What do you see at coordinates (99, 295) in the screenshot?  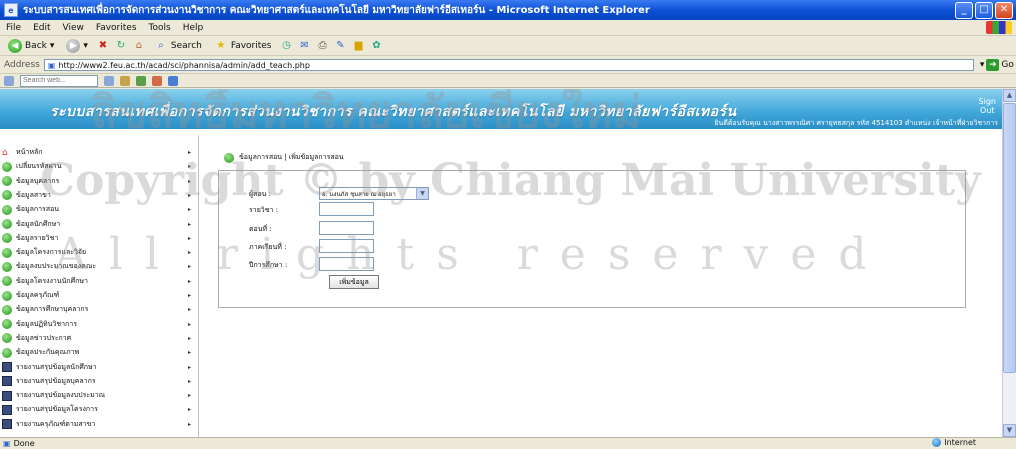 I see `sidebar-item: ข้อมูลครุภัณฑ์ ▸` at bounding box center [99, 295].